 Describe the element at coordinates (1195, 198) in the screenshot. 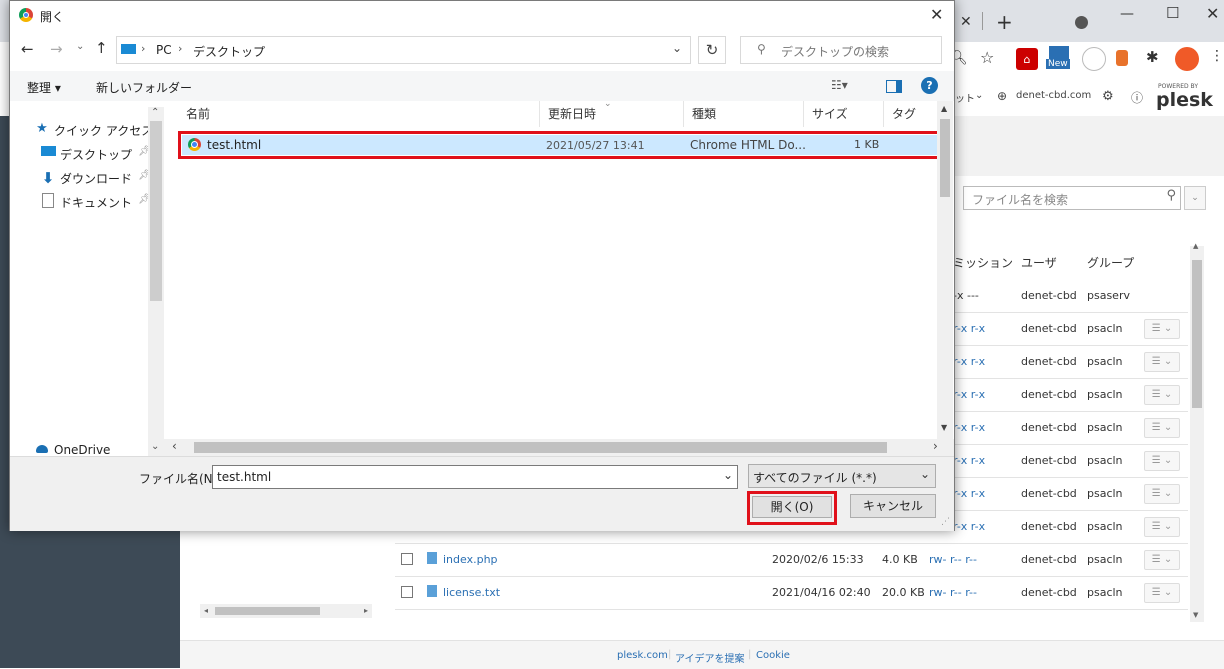

I see `plesk-search-options-button: ⌄` at that location.